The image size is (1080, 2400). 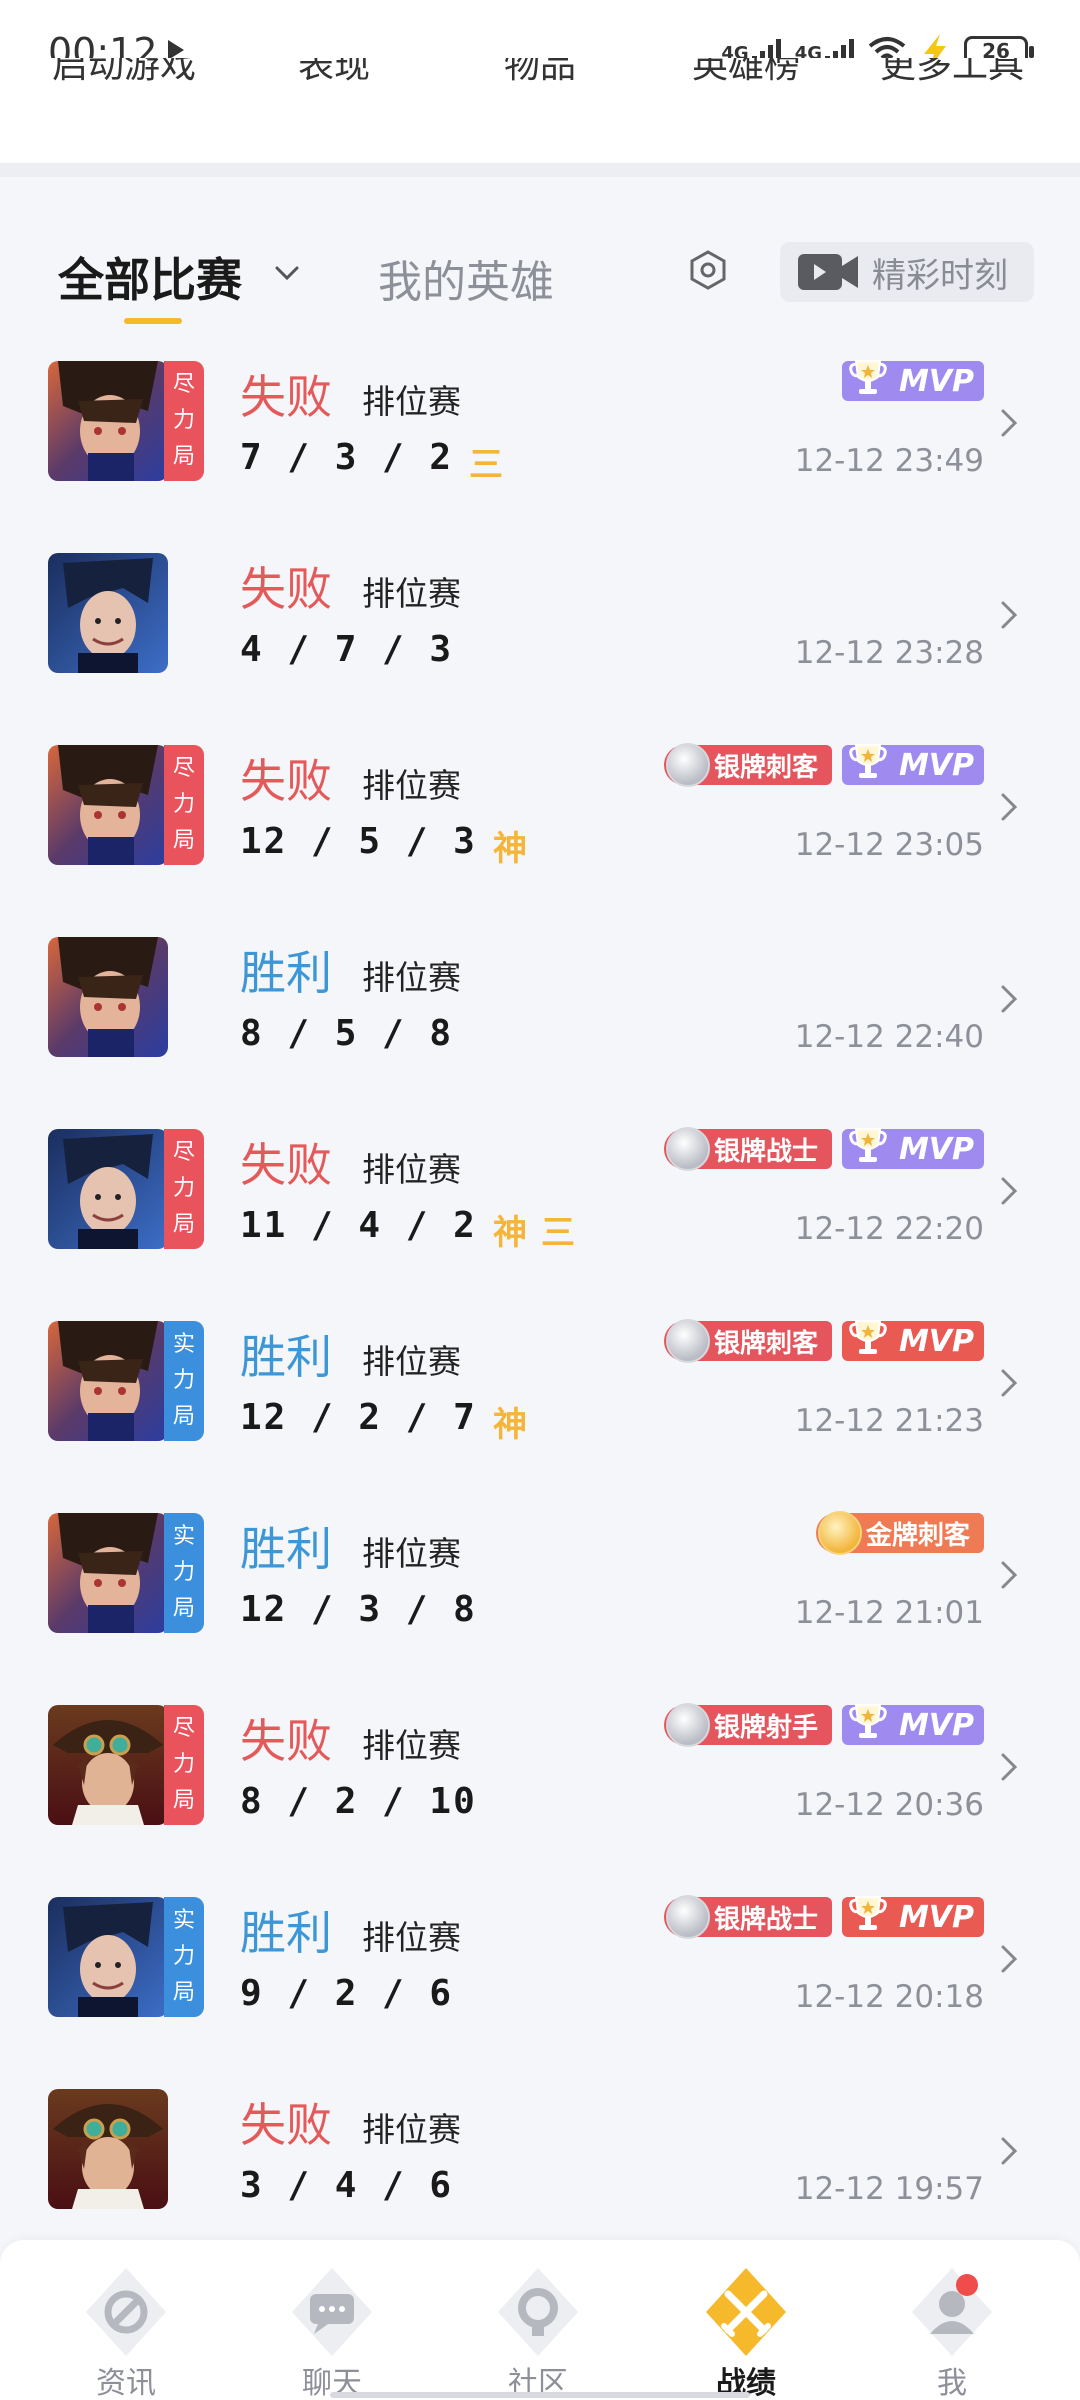 I want to click on match-row: 实力局胜利 排位赛 12 / 2 / 7 神银牌刺客 MVP 12-12 21:23, so click(x=540, y=1401).